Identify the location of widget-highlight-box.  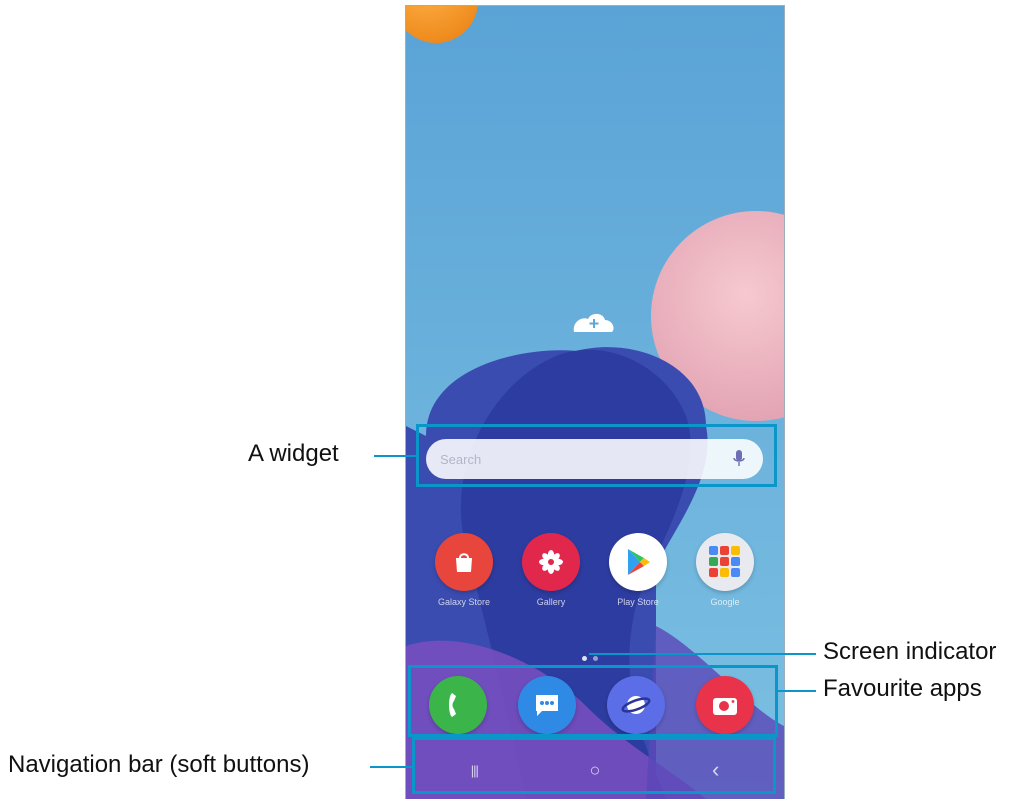
(596, 455).